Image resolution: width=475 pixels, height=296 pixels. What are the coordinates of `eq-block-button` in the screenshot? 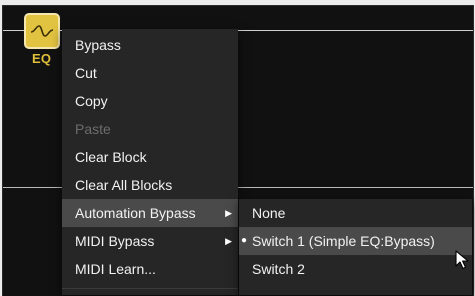 It's located at (42, 31).